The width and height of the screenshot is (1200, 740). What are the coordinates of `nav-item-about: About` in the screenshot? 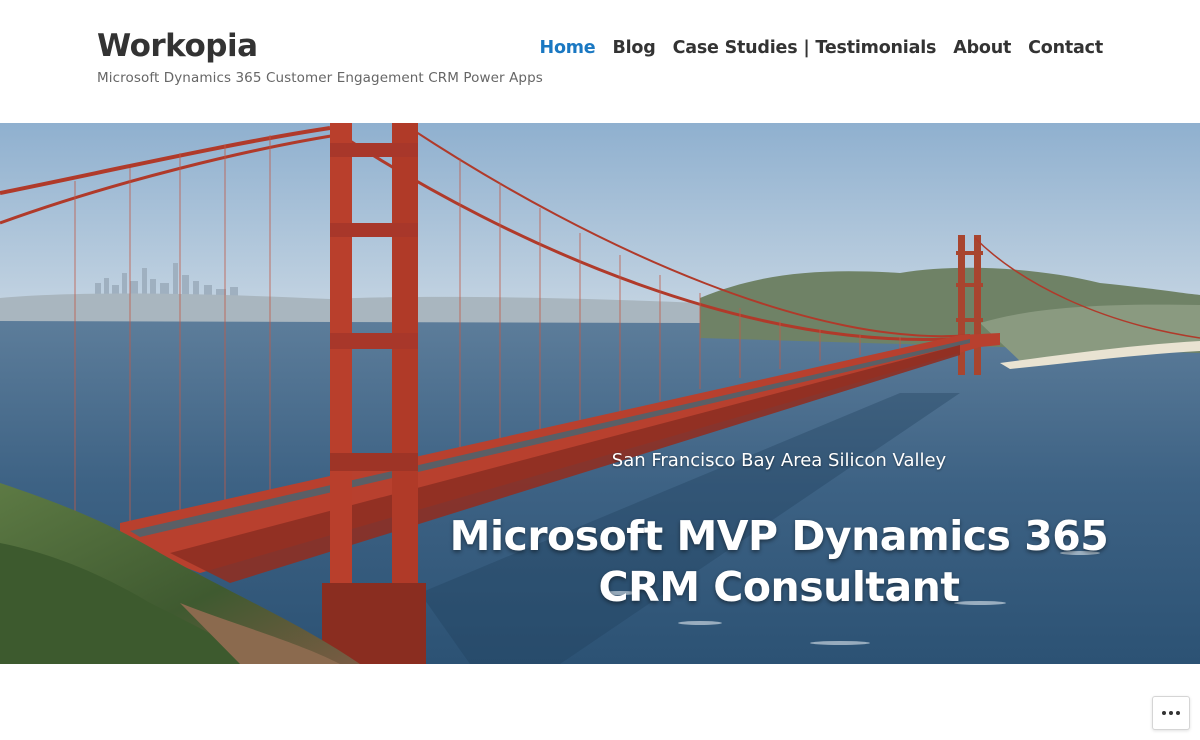 It's located at (982, 48).